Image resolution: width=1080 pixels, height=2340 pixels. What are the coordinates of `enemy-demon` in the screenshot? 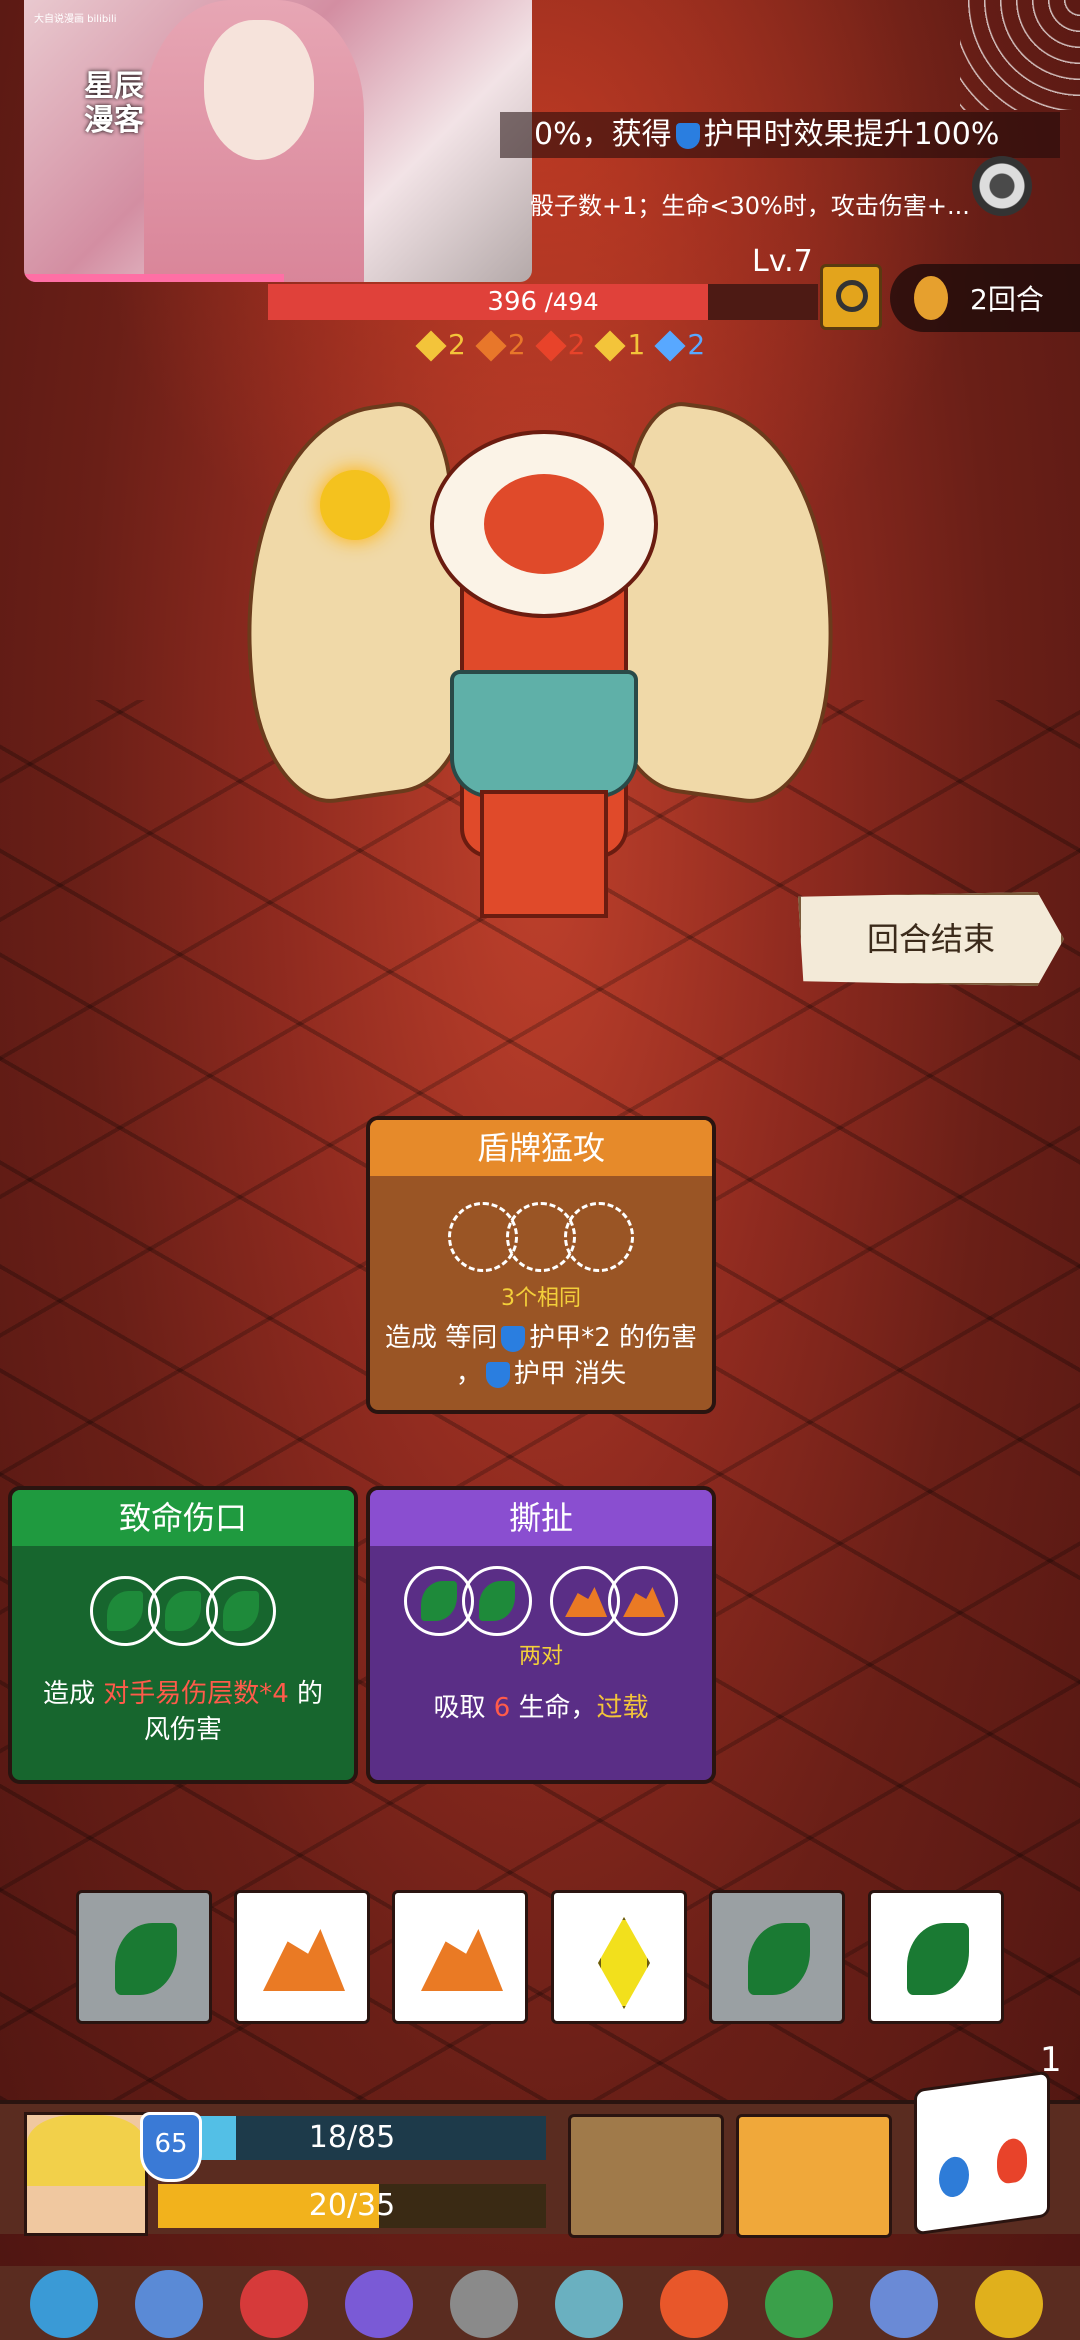 It's located at (540, 670).